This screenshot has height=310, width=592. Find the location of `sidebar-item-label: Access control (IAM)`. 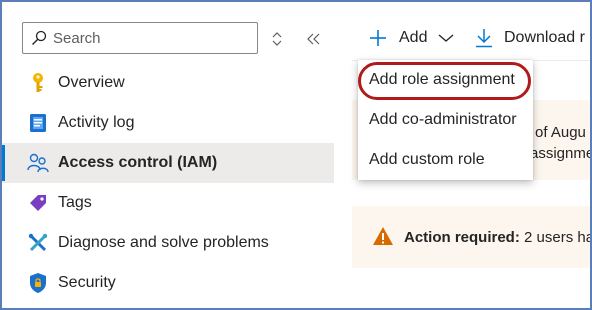

sidebar-item-label: Access control (IAM) is located at coordinates (138, 162).